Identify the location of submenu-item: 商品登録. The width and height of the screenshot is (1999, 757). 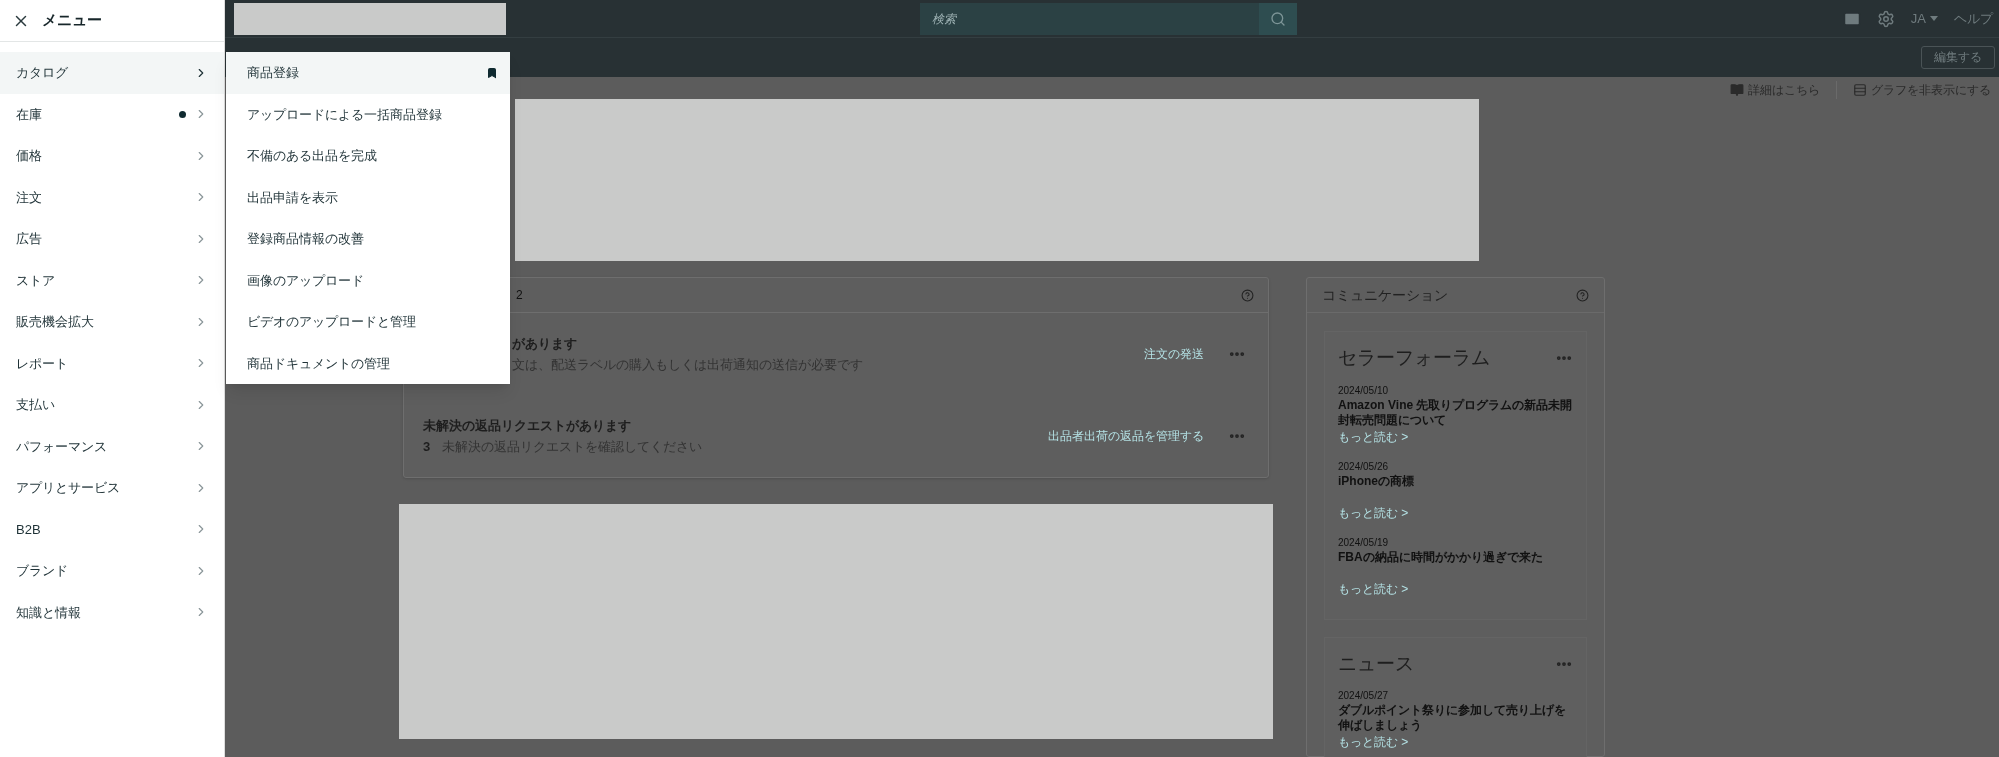
(368, 73).